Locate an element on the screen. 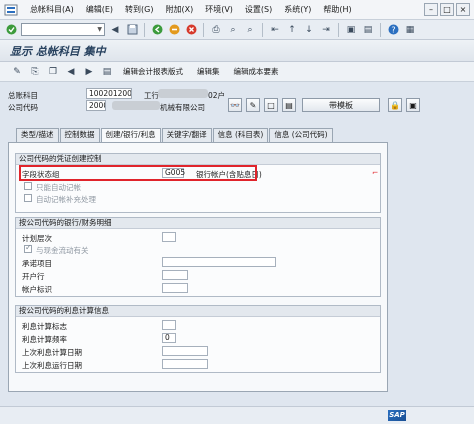  tab-control-data: 控制数据 is located at coordinates (79, 135).